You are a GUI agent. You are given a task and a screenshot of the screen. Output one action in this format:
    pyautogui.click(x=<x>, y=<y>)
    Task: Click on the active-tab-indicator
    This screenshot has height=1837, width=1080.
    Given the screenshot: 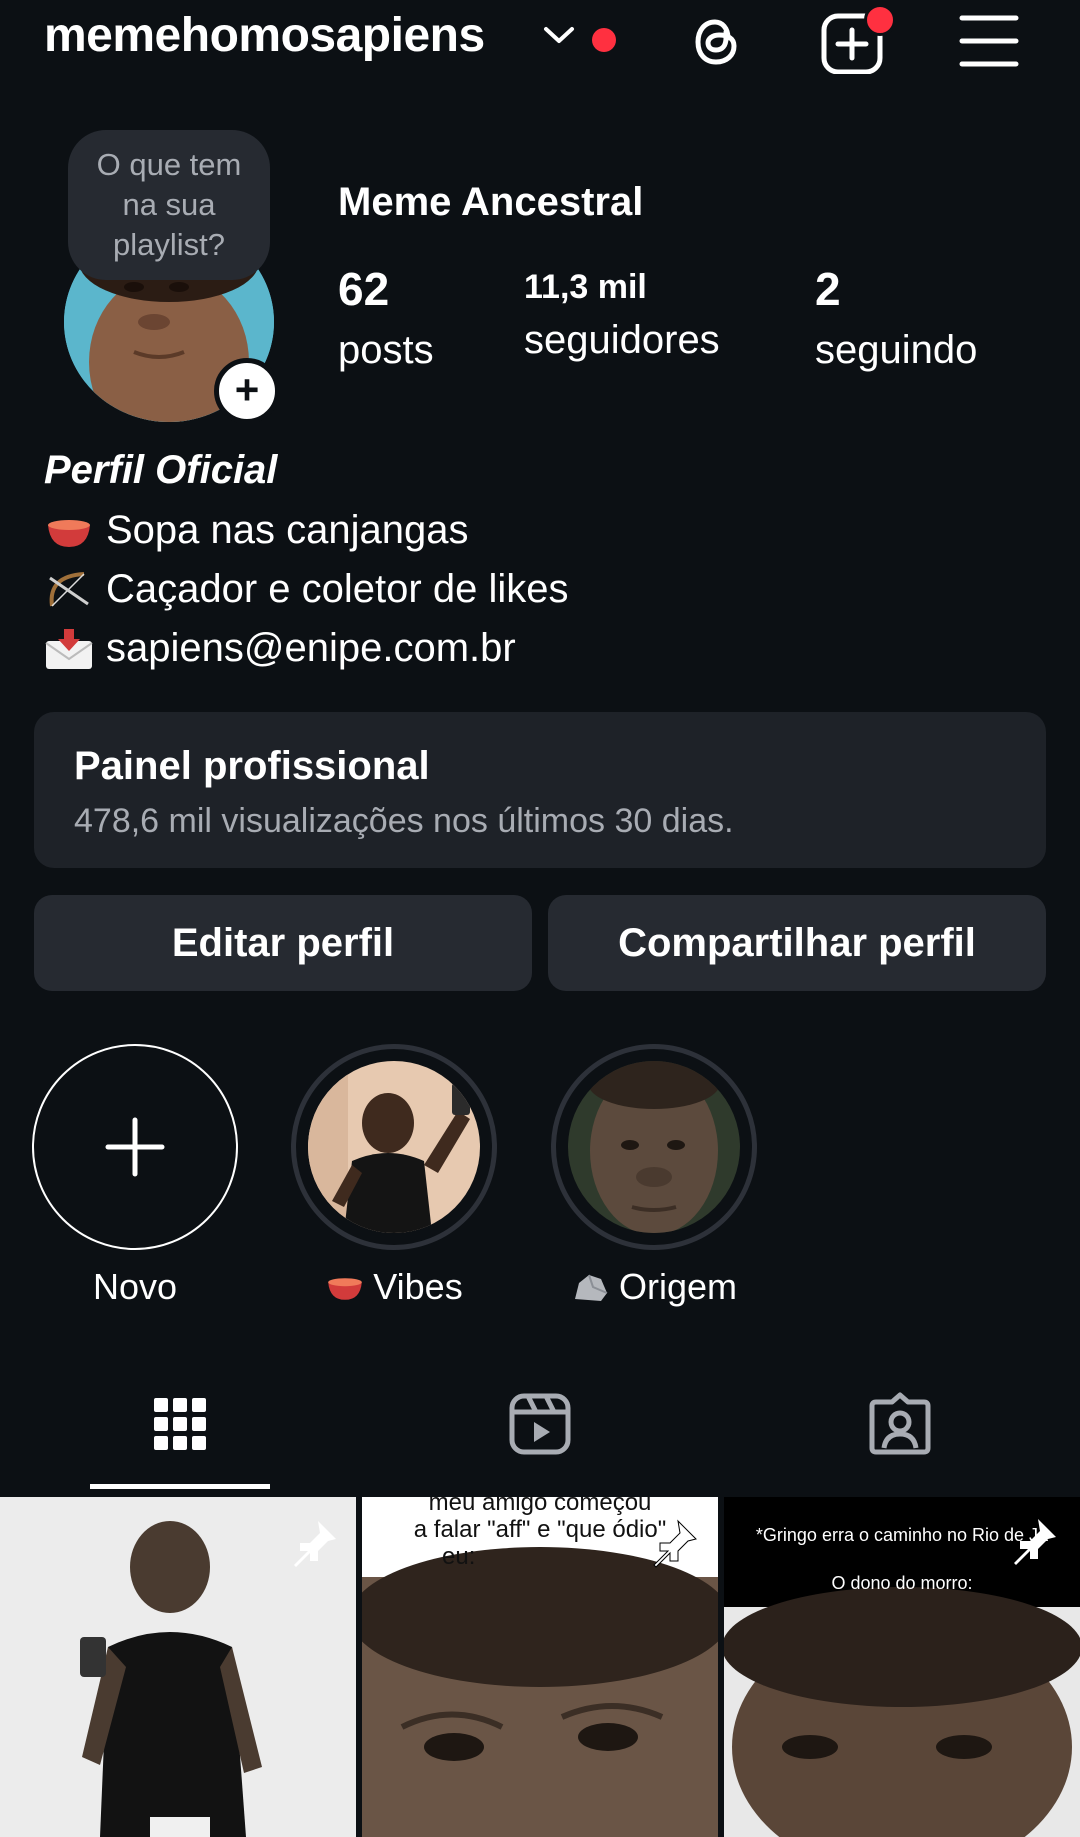 What is the action you would take?
    pyautogui.click(x=180, y=1486)
    